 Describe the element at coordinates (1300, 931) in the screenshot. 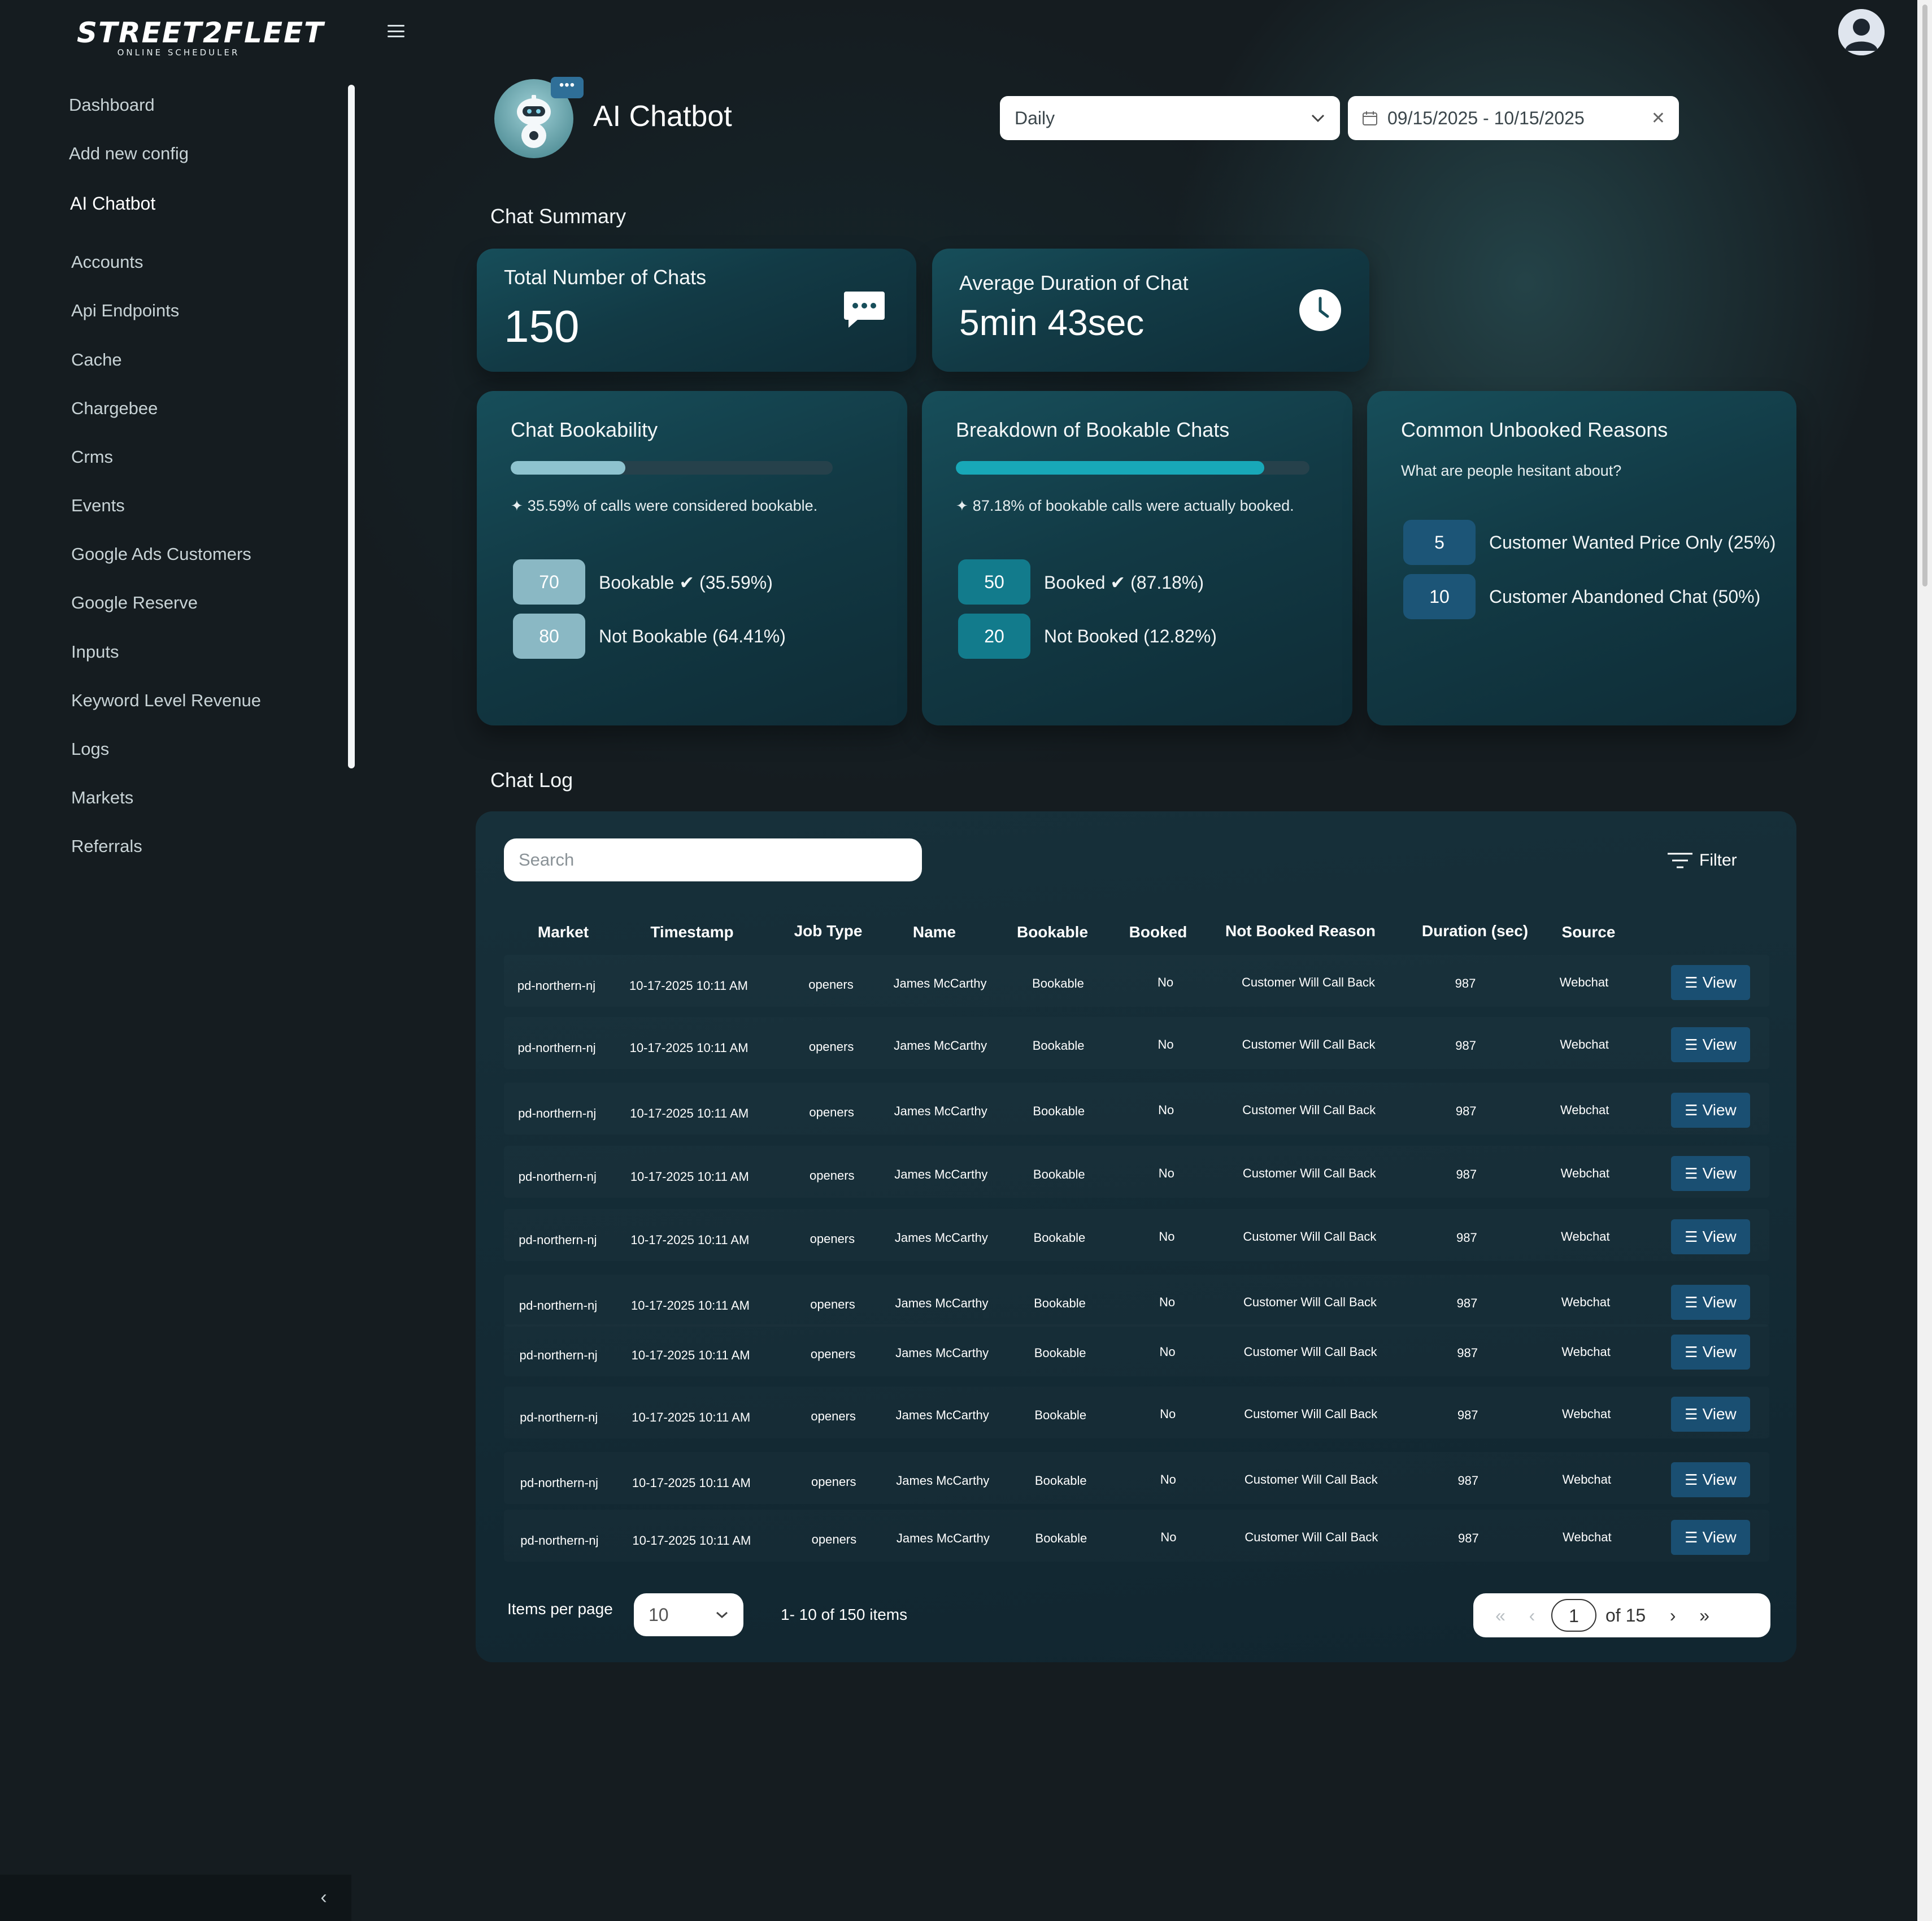

I see `column-header-not-booked-reason: Not Booked Reason` at that location.